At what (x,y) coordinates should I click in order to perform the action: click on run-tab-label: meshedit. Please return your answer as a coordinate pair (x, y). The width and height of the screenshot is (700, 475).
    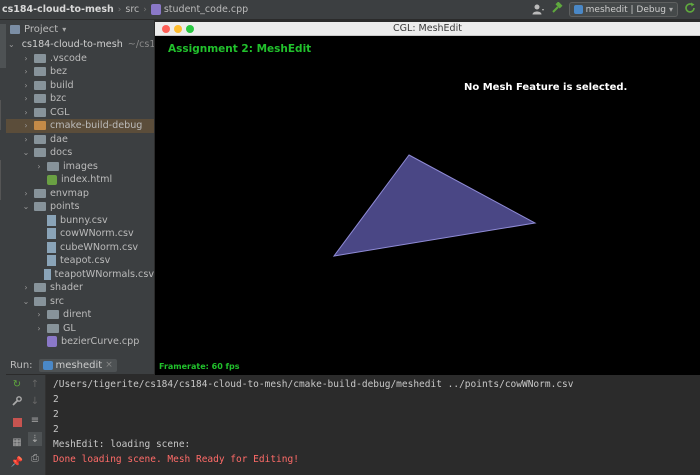
    Looking at the image, I should click on (79, 365).